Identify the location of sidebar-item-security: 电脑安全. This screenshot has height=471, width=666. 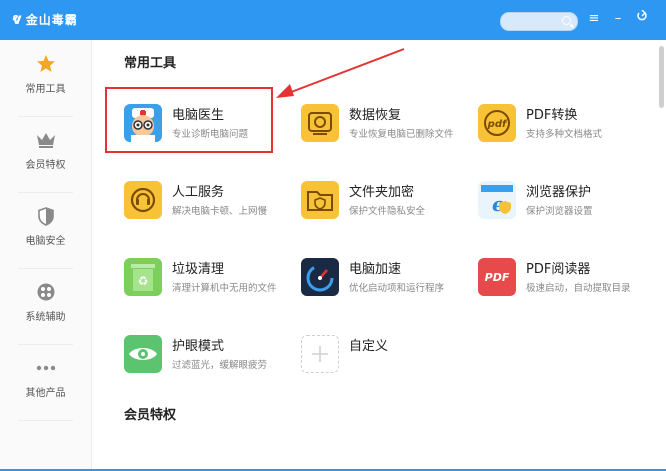
(45, 230).